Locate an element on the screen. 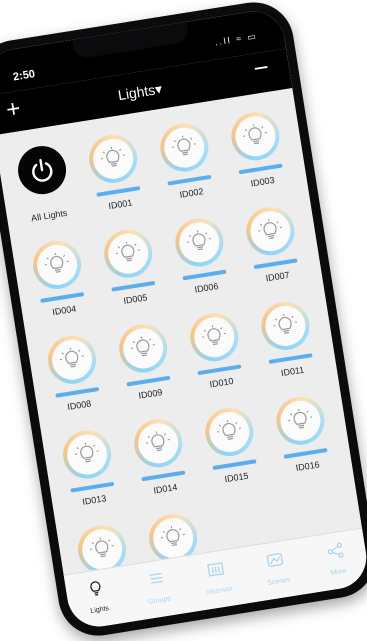 The width and height of the screenshot is (367, 641). light-label: ID014 is located at coordinates (165, 489).